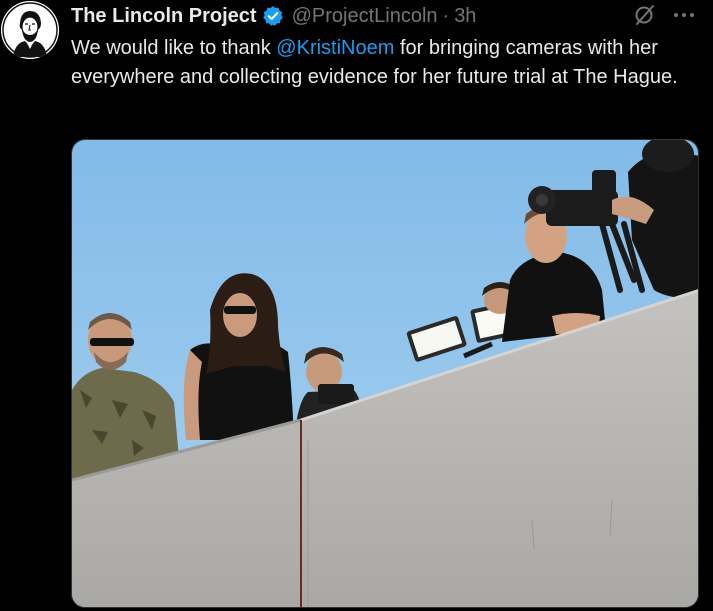  I want to click on author-display-name: The Lincoln Project, so click(164, 16).